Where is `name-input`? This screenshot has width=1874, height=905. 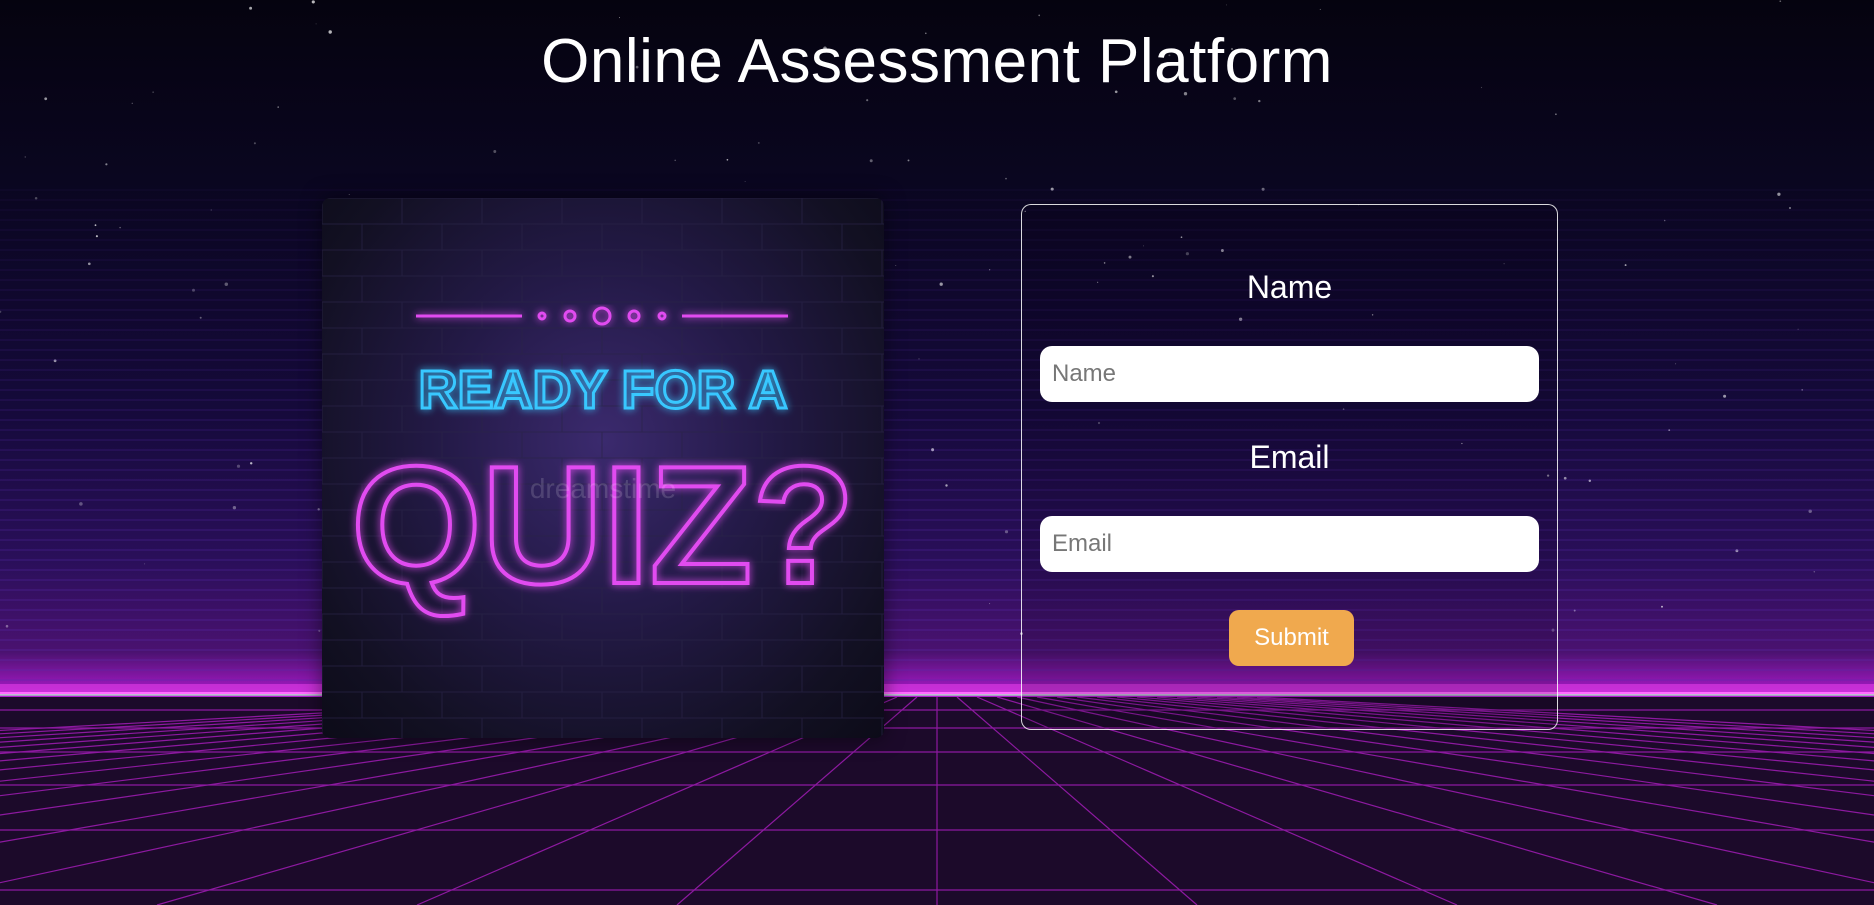 name-input is located at coordinates (1289, 374).